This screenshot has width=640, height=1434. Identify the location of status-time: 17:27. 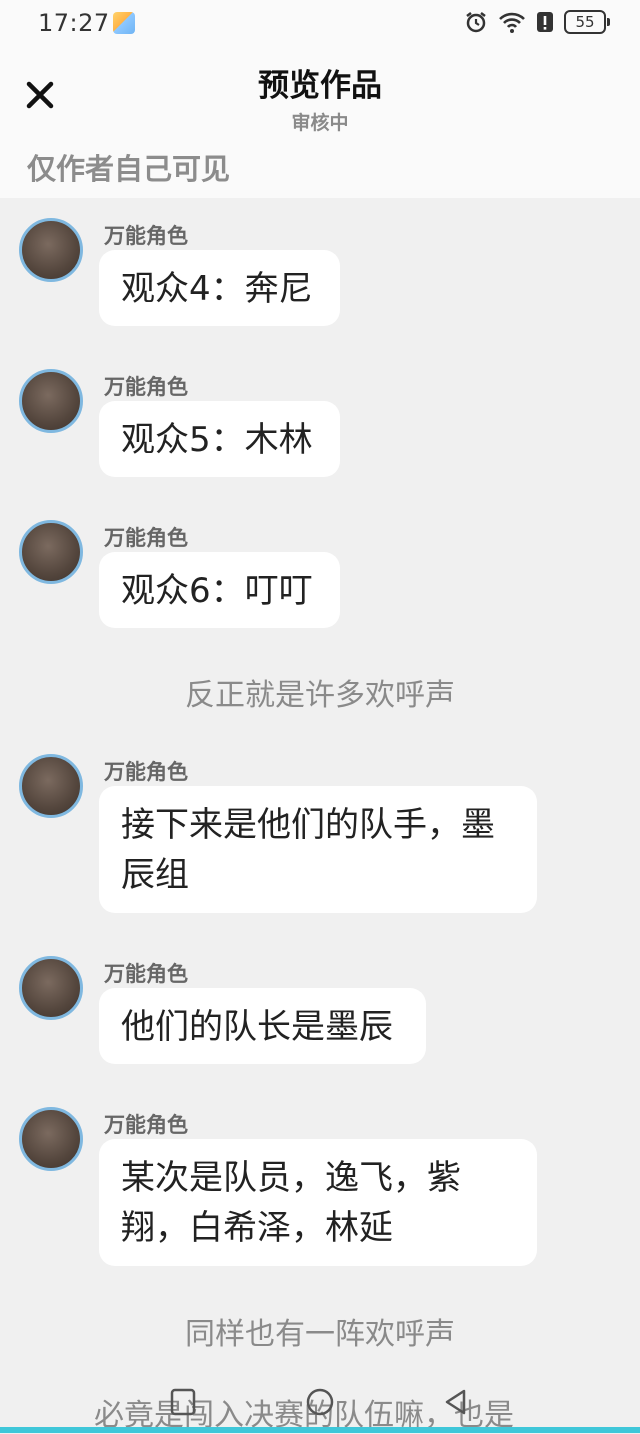
(74, 23).